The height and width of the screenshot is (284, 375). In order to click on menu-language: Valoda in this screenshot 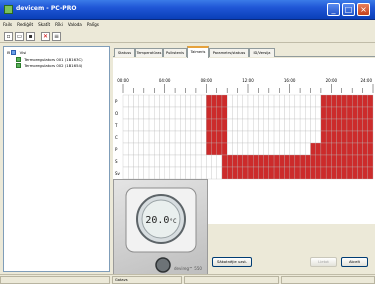, I will do `click(74, 23)`.